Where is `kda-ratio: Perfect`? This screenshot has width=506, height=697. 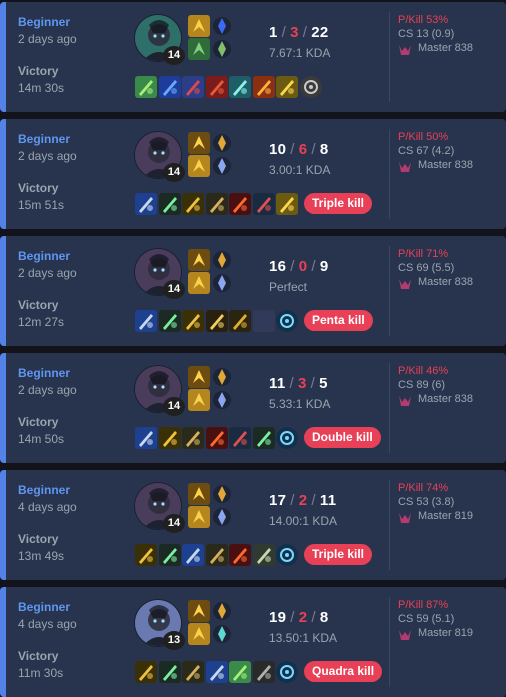
kda-ratio: Perfect is located at coordinates (288, 287).